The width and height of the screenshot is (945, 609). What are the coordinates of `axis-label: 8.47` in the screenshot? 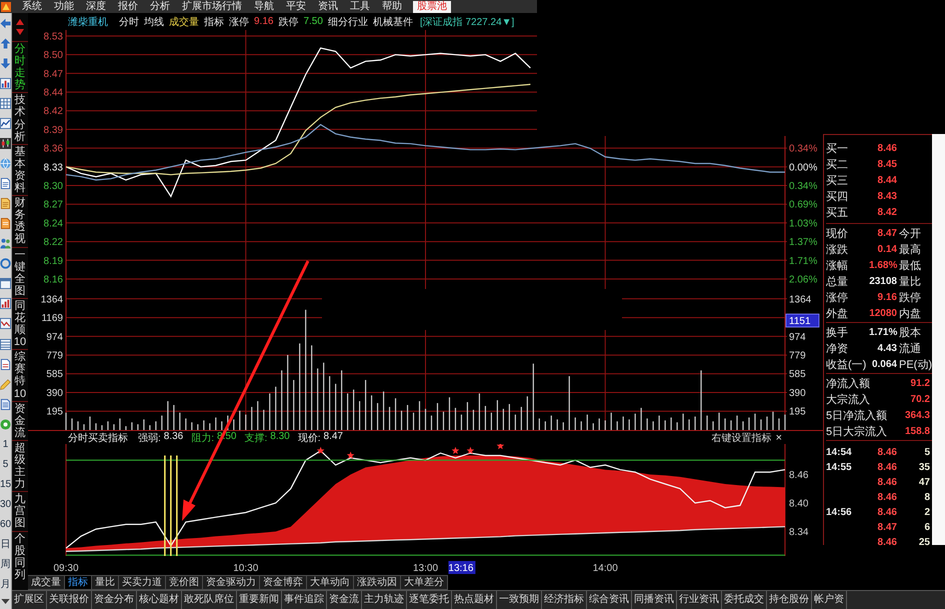 It's located at (53, 74).